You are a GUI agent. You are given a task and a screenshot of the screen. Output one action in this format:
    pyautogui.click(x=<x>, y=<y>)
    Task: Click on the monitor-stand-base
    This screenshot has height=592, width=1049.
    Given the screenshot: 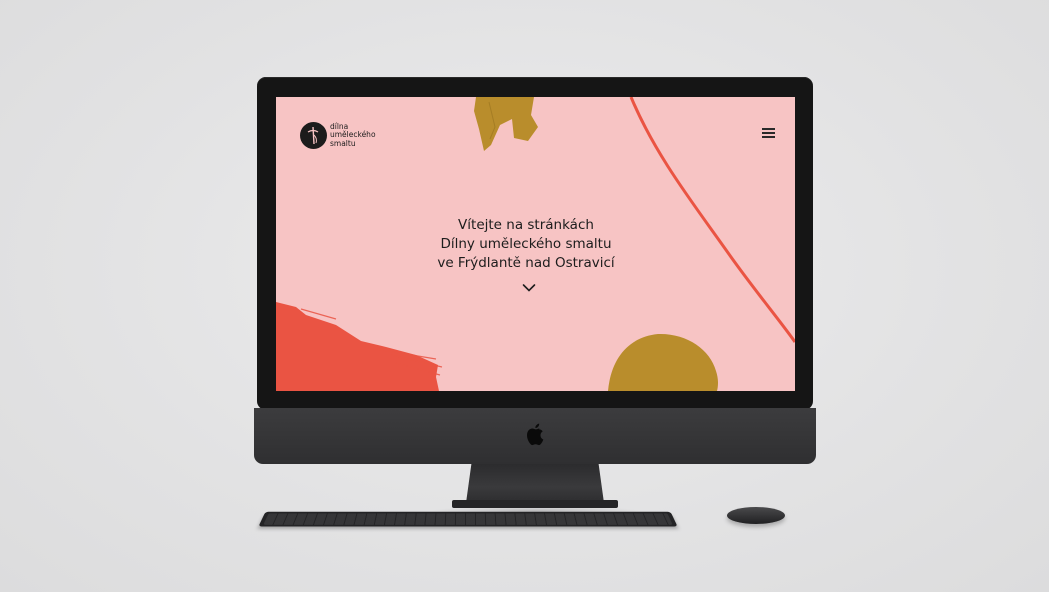 What is the action you would take?
    pyautogui.click(x=535, y=504)
    